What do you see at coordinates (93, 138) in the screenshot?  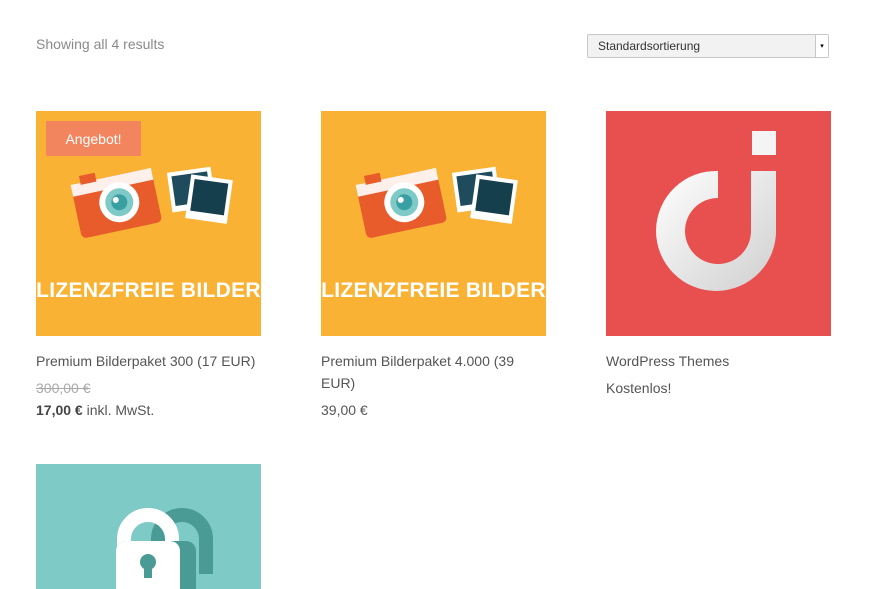 I see `sale-badge: Angebot!` at bounding box center [93, 138].